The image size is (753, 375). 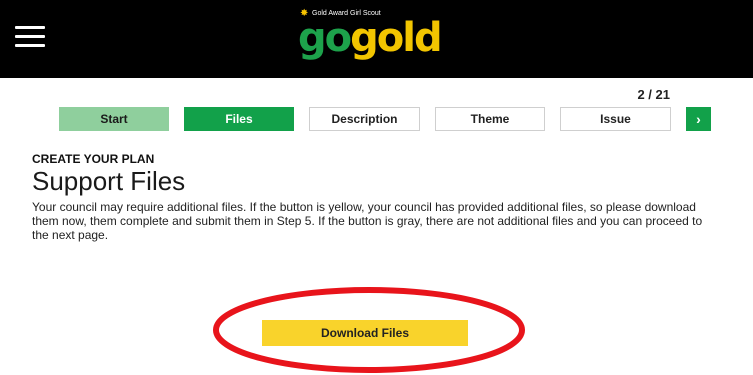 I want to click on logo-wordmark: gogold, so click(x=370, y=38).